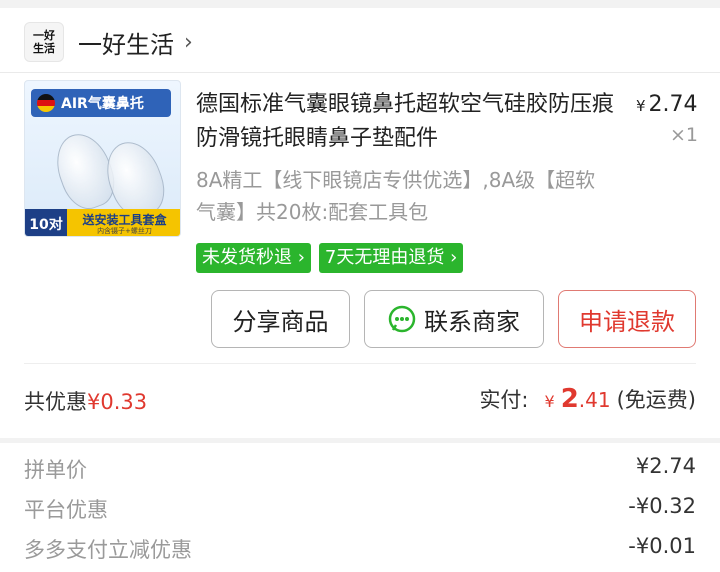  I want to click on product-image: AIR气囊鼻托 10对 送安装工具套盒 内含镊子+螺丝刀, so click(102, 158).